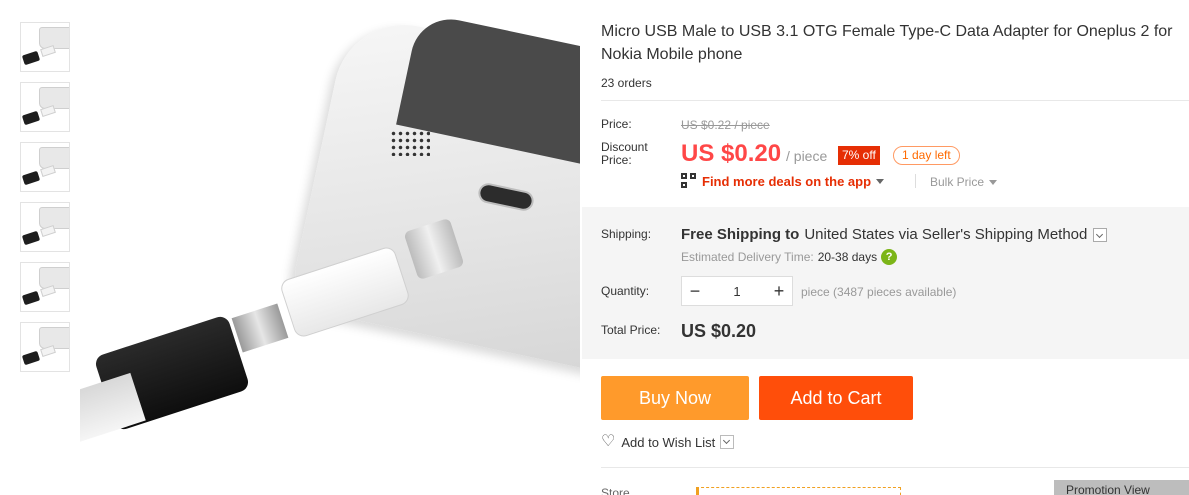 The width and height of the screenshot is (1189, 495). Describe the element at coordinates (895, 83) in the screenshot. I see `orders-count: 23 orders` at that location.